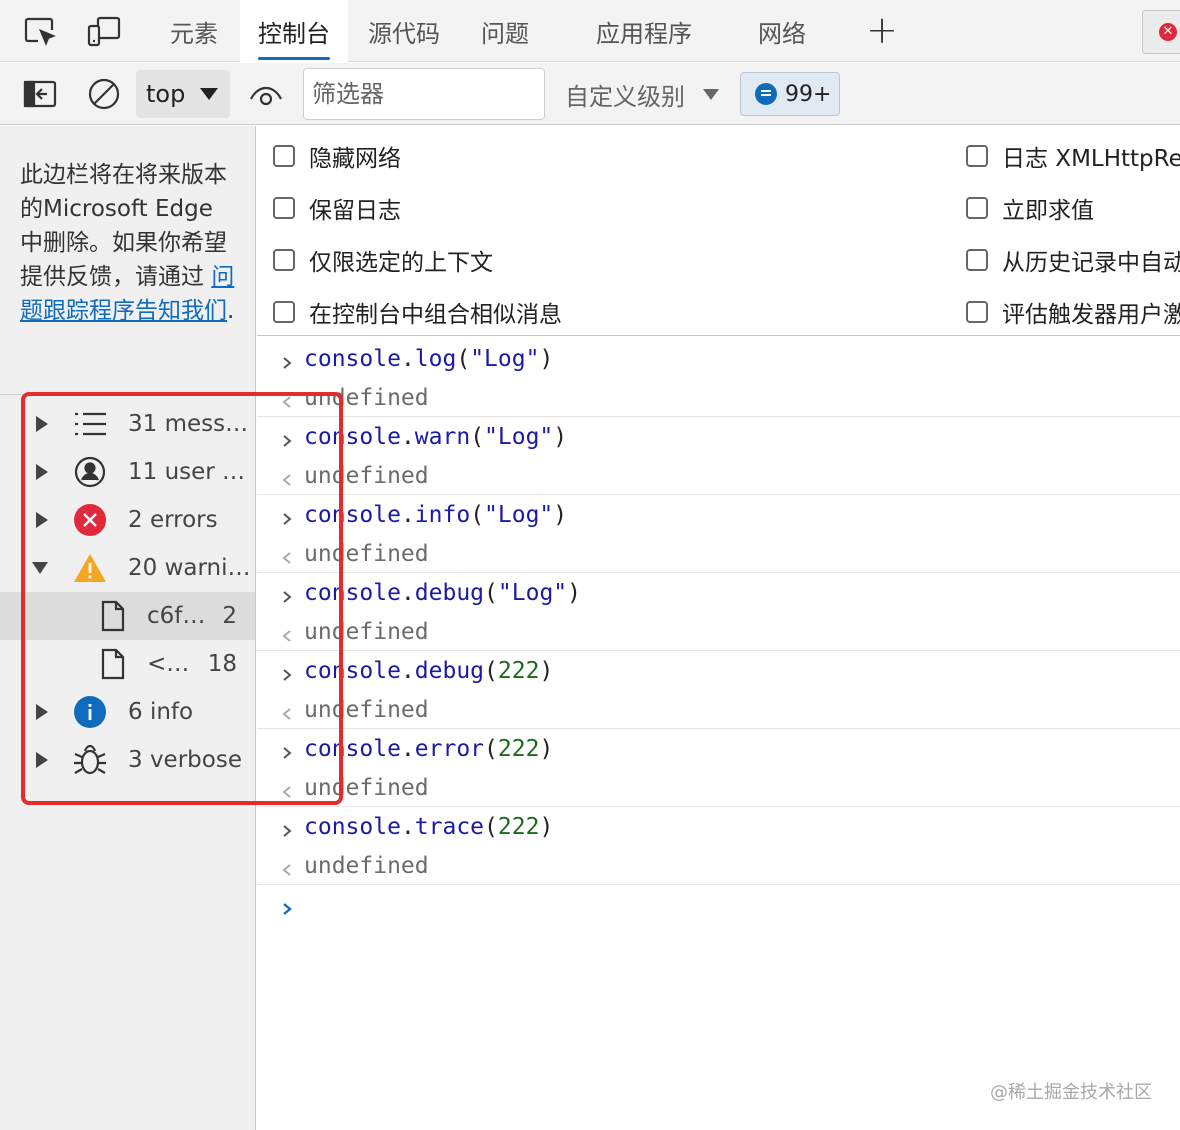  Describe the element at coordinates (266, 94) in the screenshot. I see `live-expression-eye-icon` at that location.